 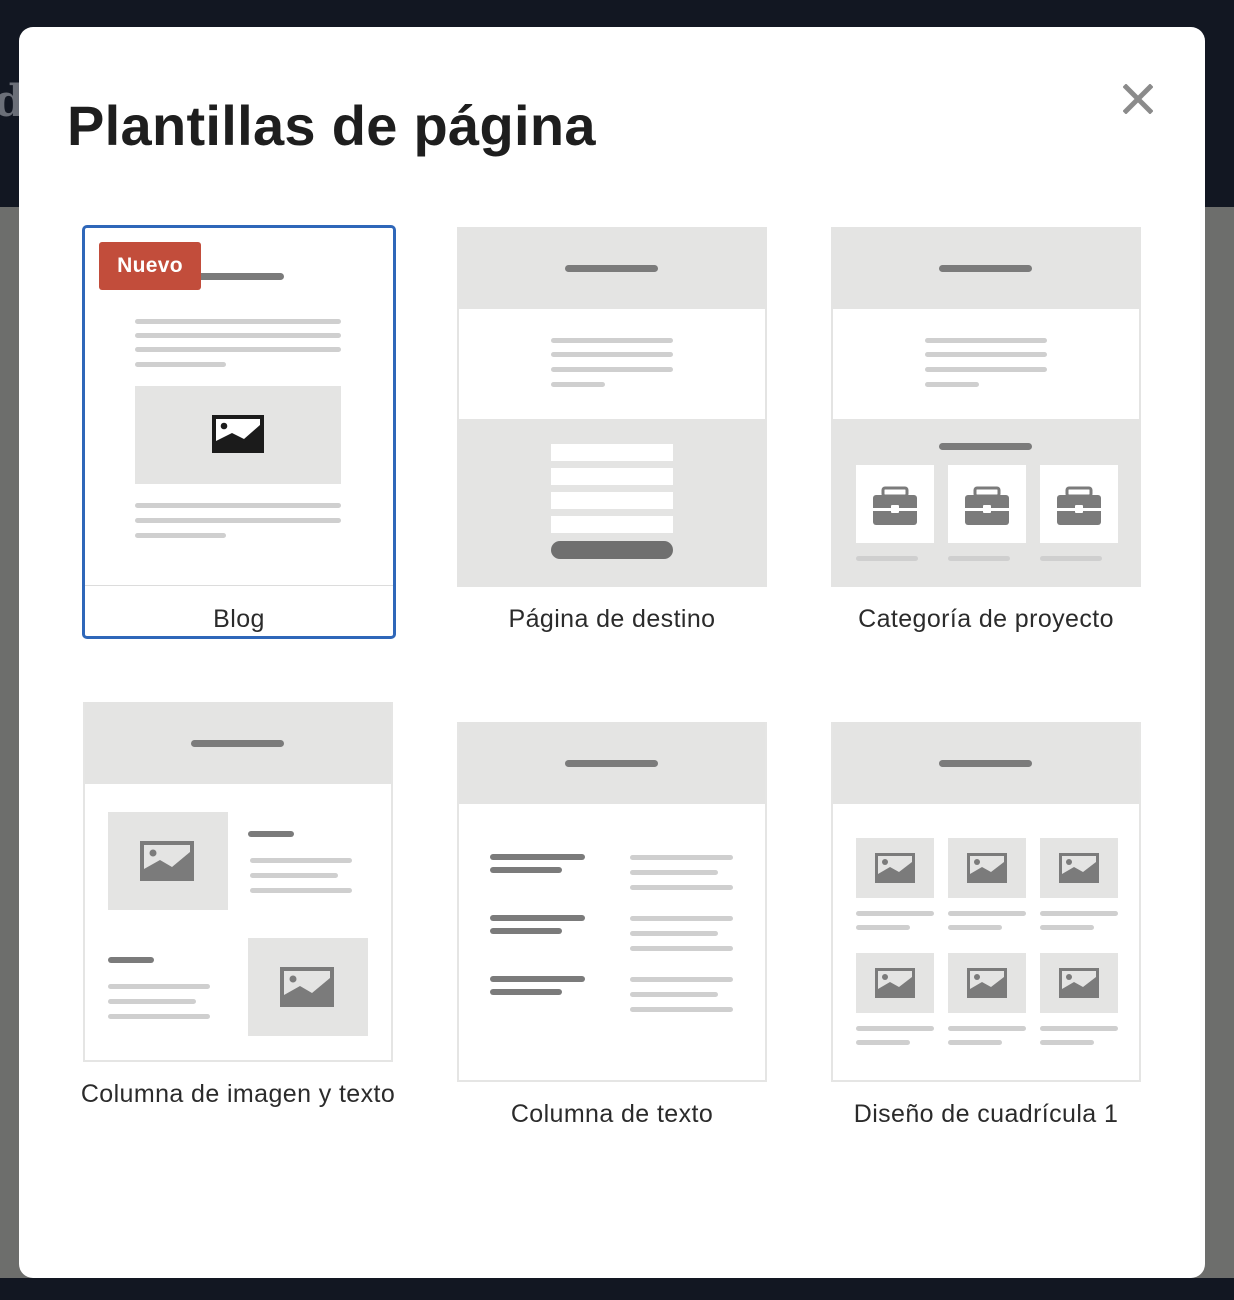 I want to click on close-button, so click(x=1138, y=99).